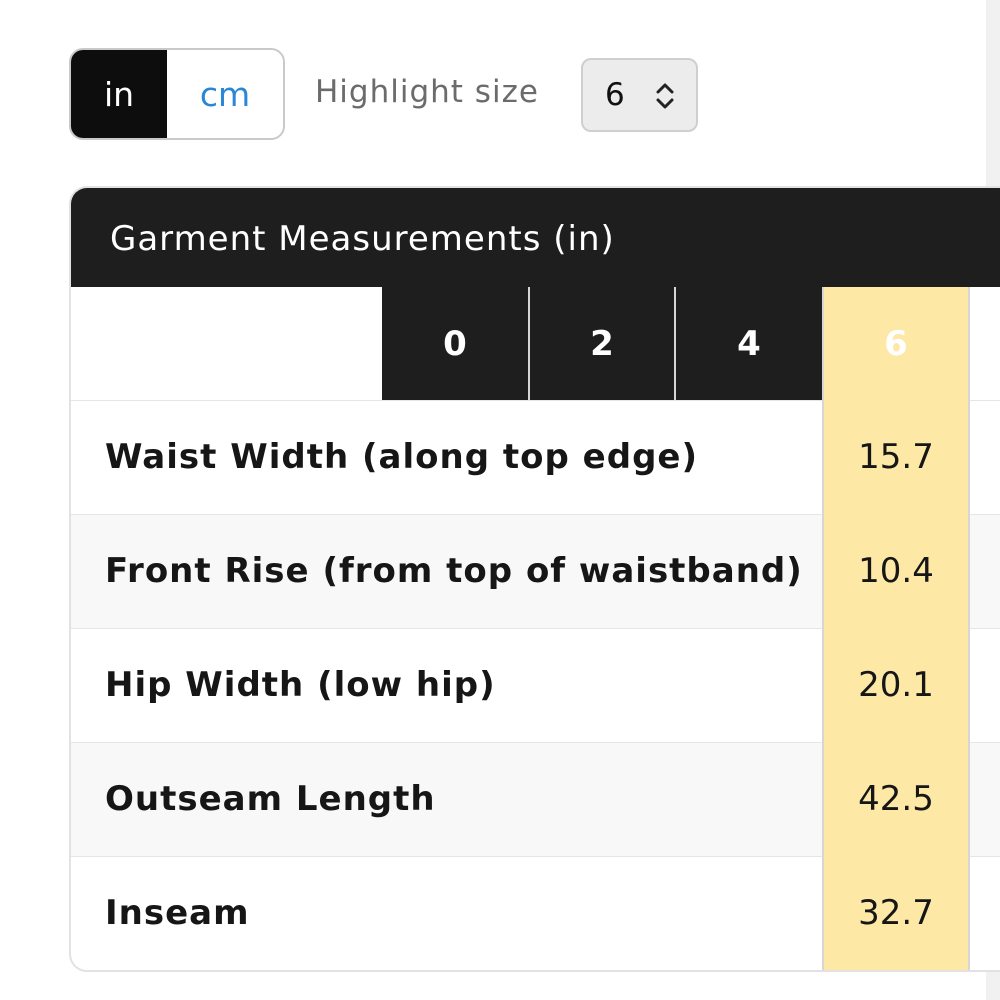  What do you see at coordinates (454, 571) in the screenshot?
I see `row-label: Front Rise (from top of waistband)` at bounding box center [454, 571].